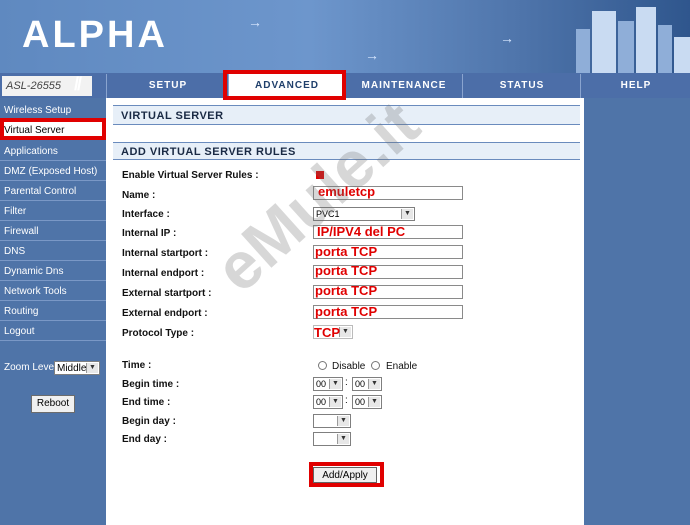 The image size is (690, 525). What do you see at coordinates (146, 214) in the screenshot?
I see `interface-label: Interface :` at bounding box center [146, 214].